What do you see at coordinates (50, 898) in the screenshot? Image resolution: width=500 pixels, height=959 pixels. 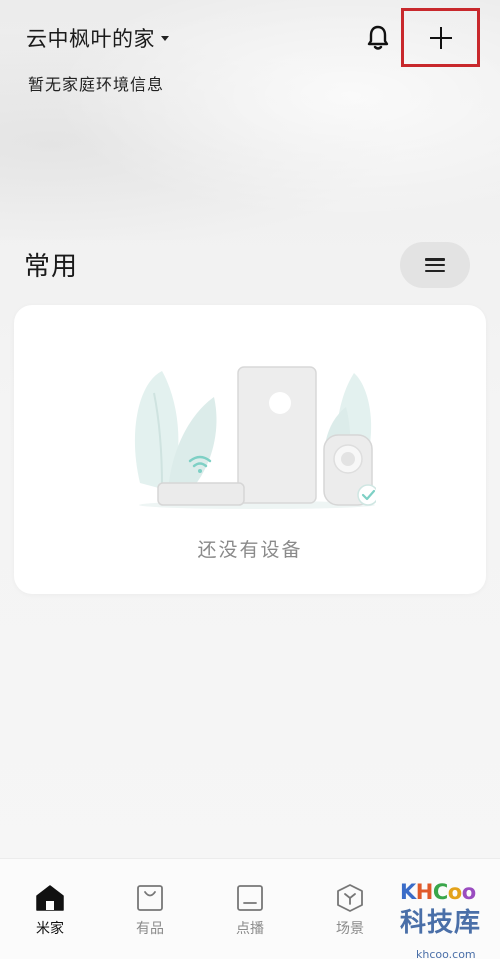 I see `home-icon` at bounding box center [50, 898].